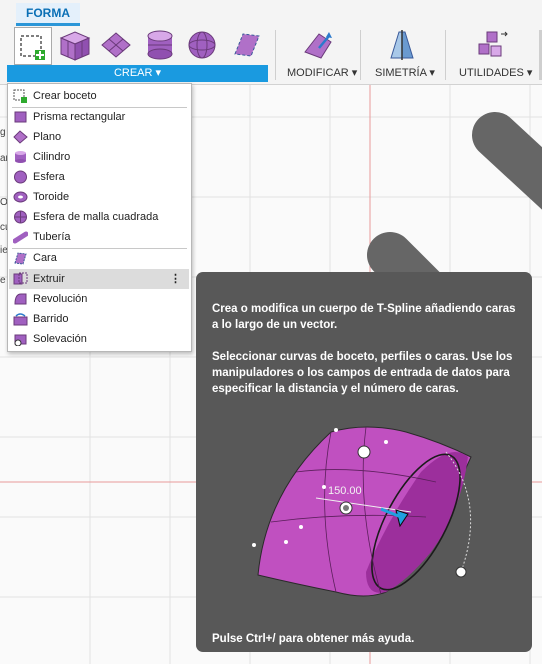 The height and width of the screenshot is (664, 542). I want to click on simetria-menu-button: SIMETRÍA ▾, so click(405, 73).